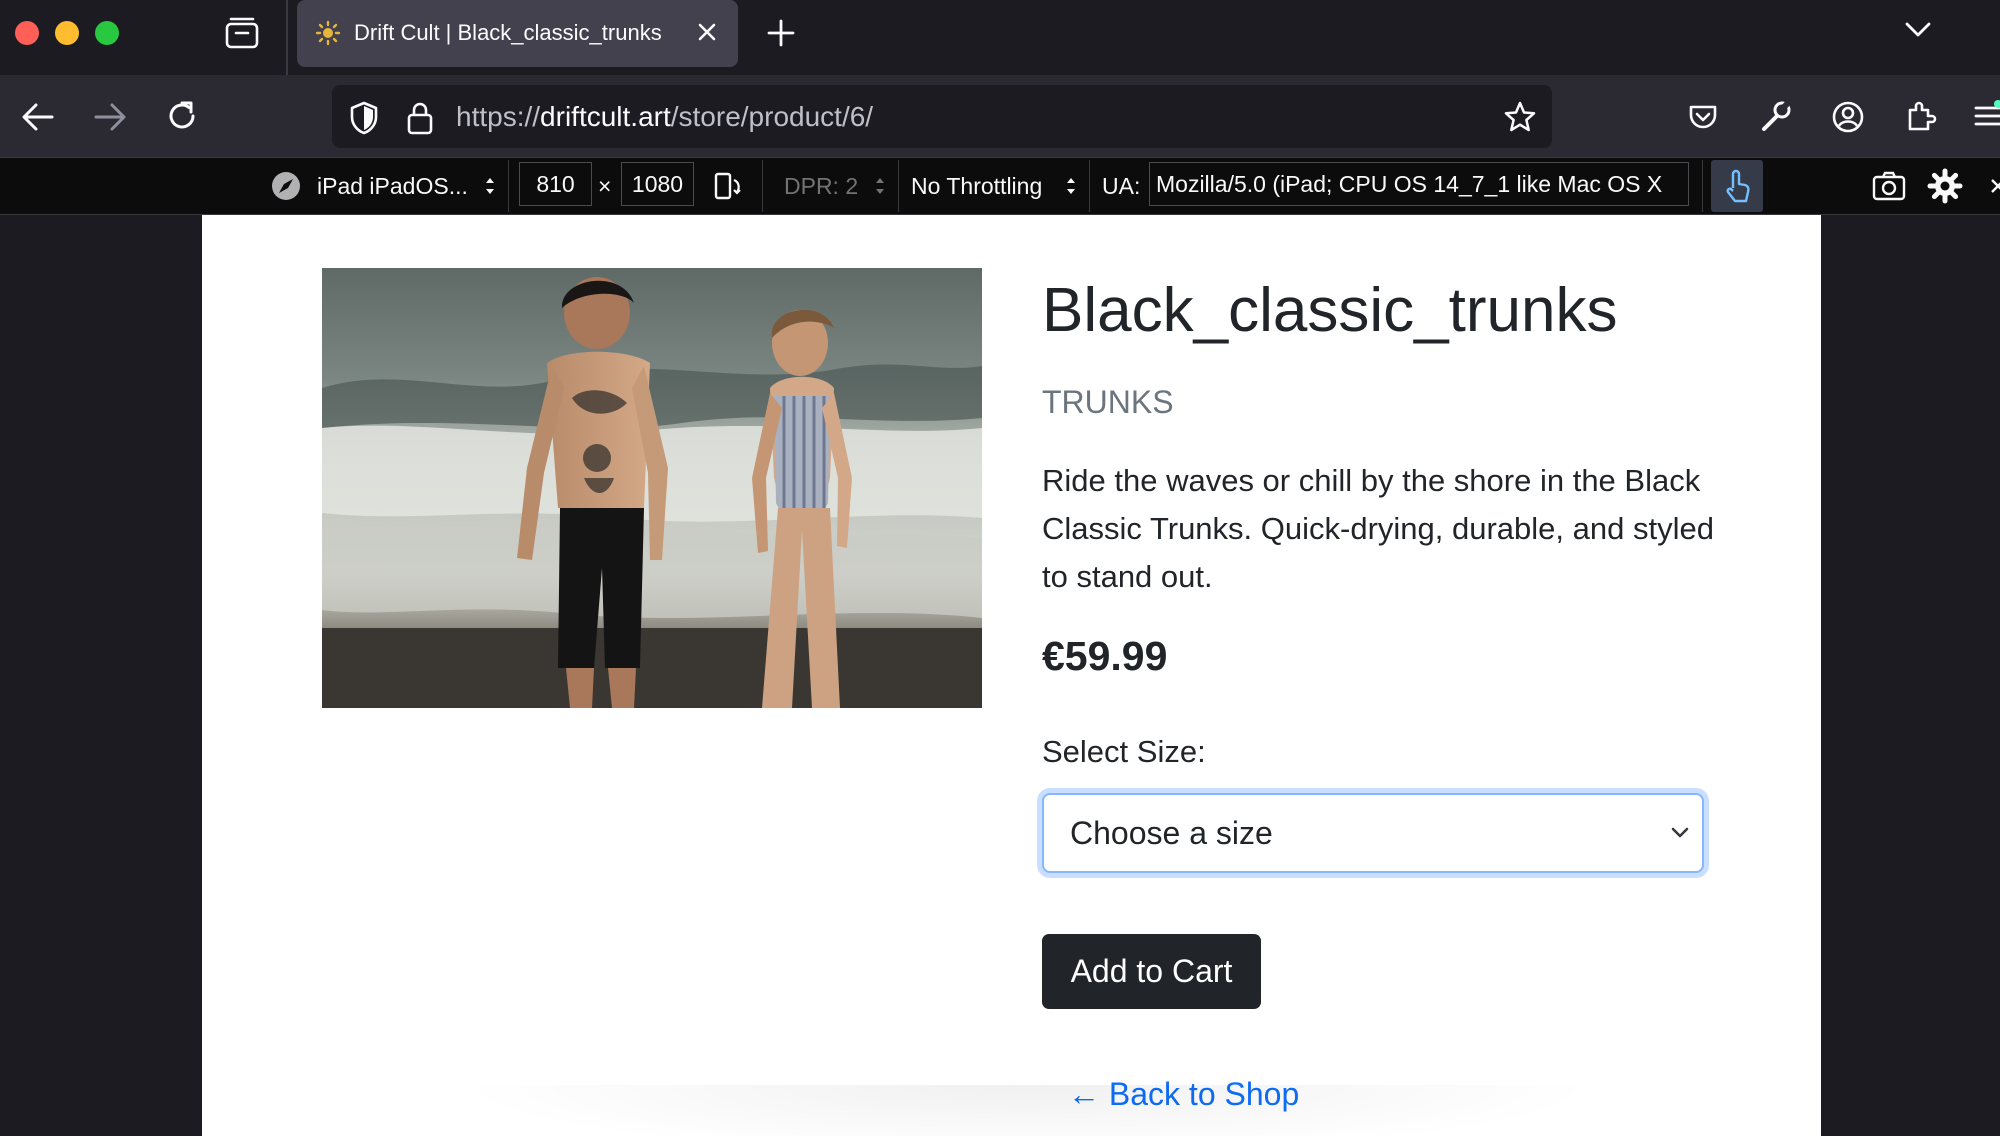 This screenshot has height=1136, width=2000. I want to click on maximize-window-button, so click(107, 33).